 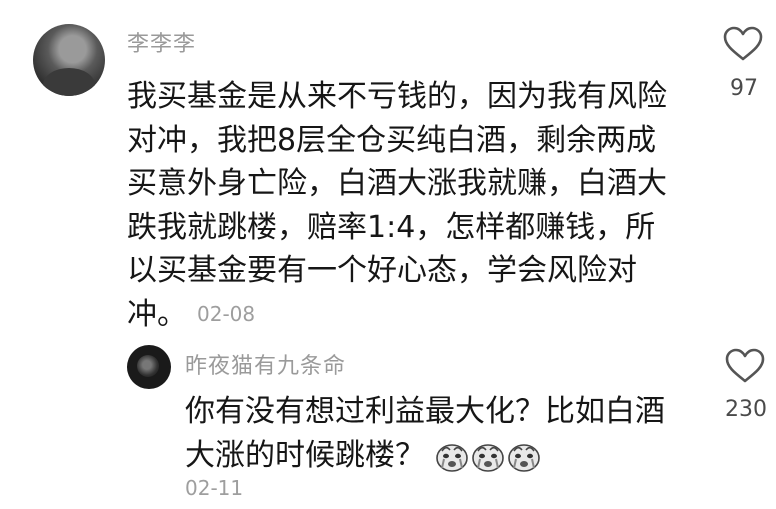 I want to click on reply-emojis, so click(x=489, y=456).